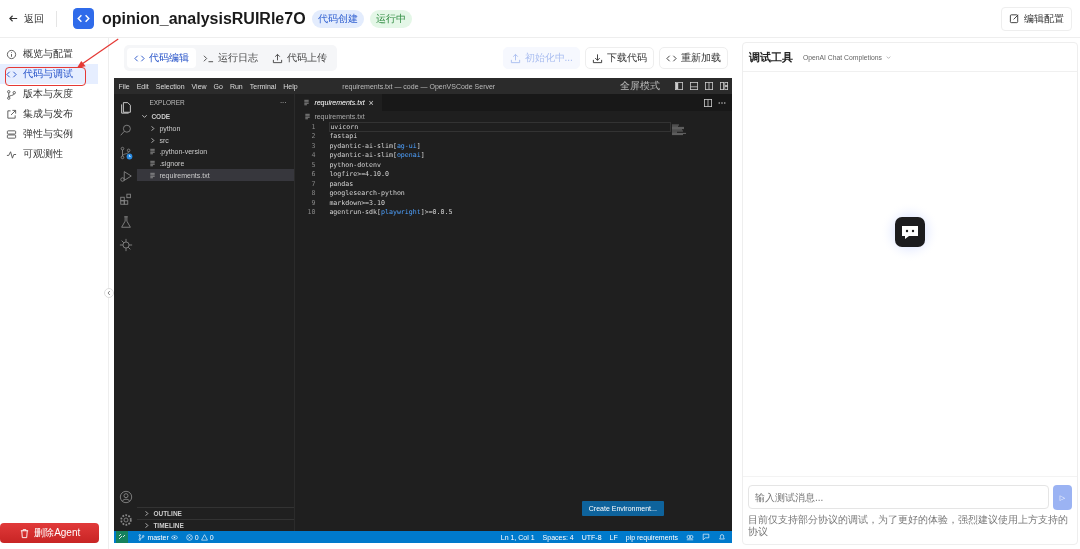 This screenshot has height=549, width=1080. What do you see at coordinates (50, 533) in the screenshot?
I see `delete-agent-button: 删除Agent` at bounding box center [50, 533].